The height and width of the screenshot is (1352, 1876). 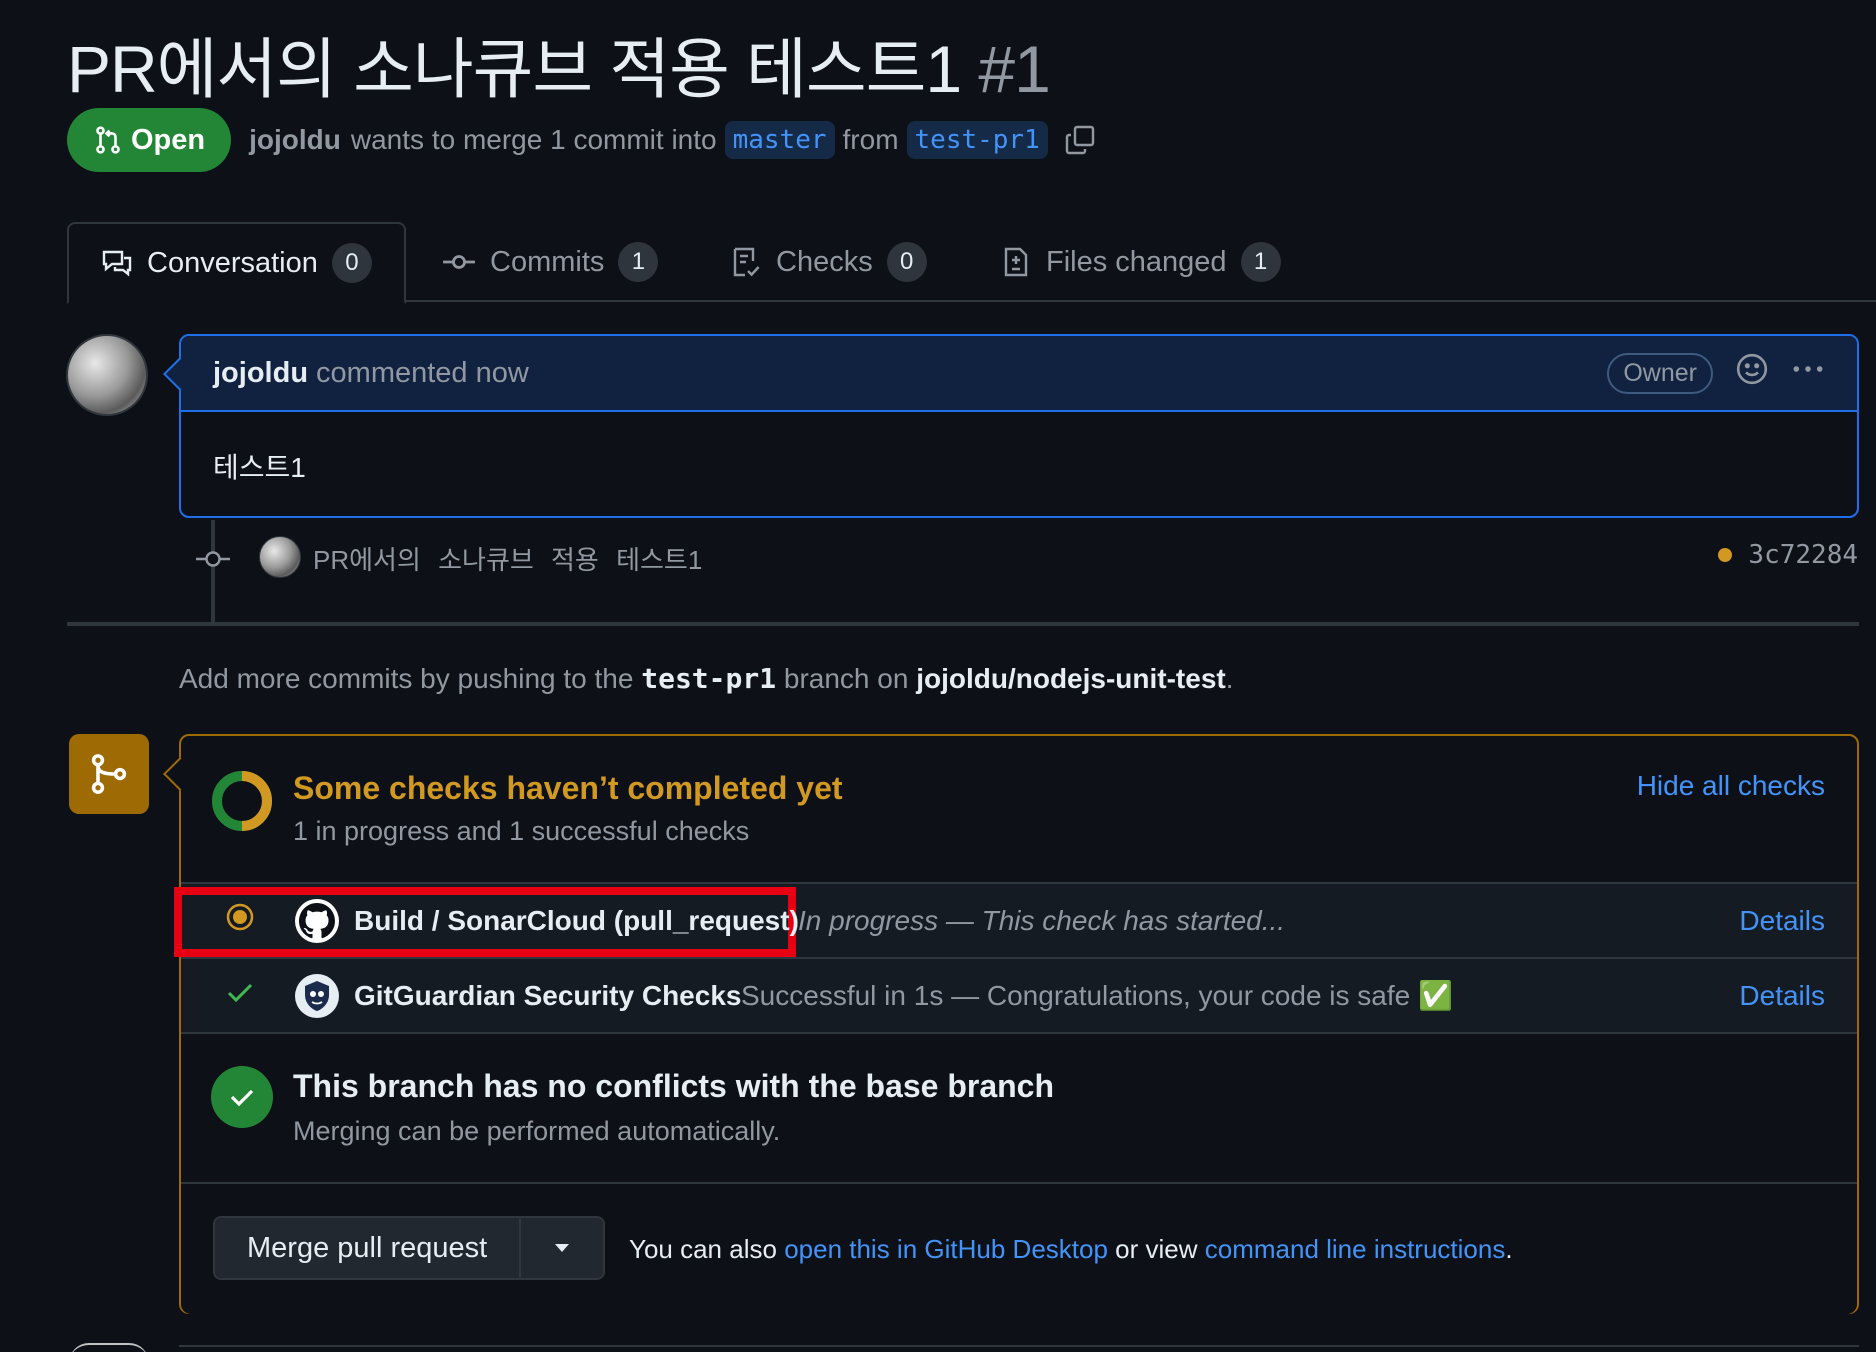 I want to click on checks-title: Some checks haven’t completed yet, so click(x=568, y=788).